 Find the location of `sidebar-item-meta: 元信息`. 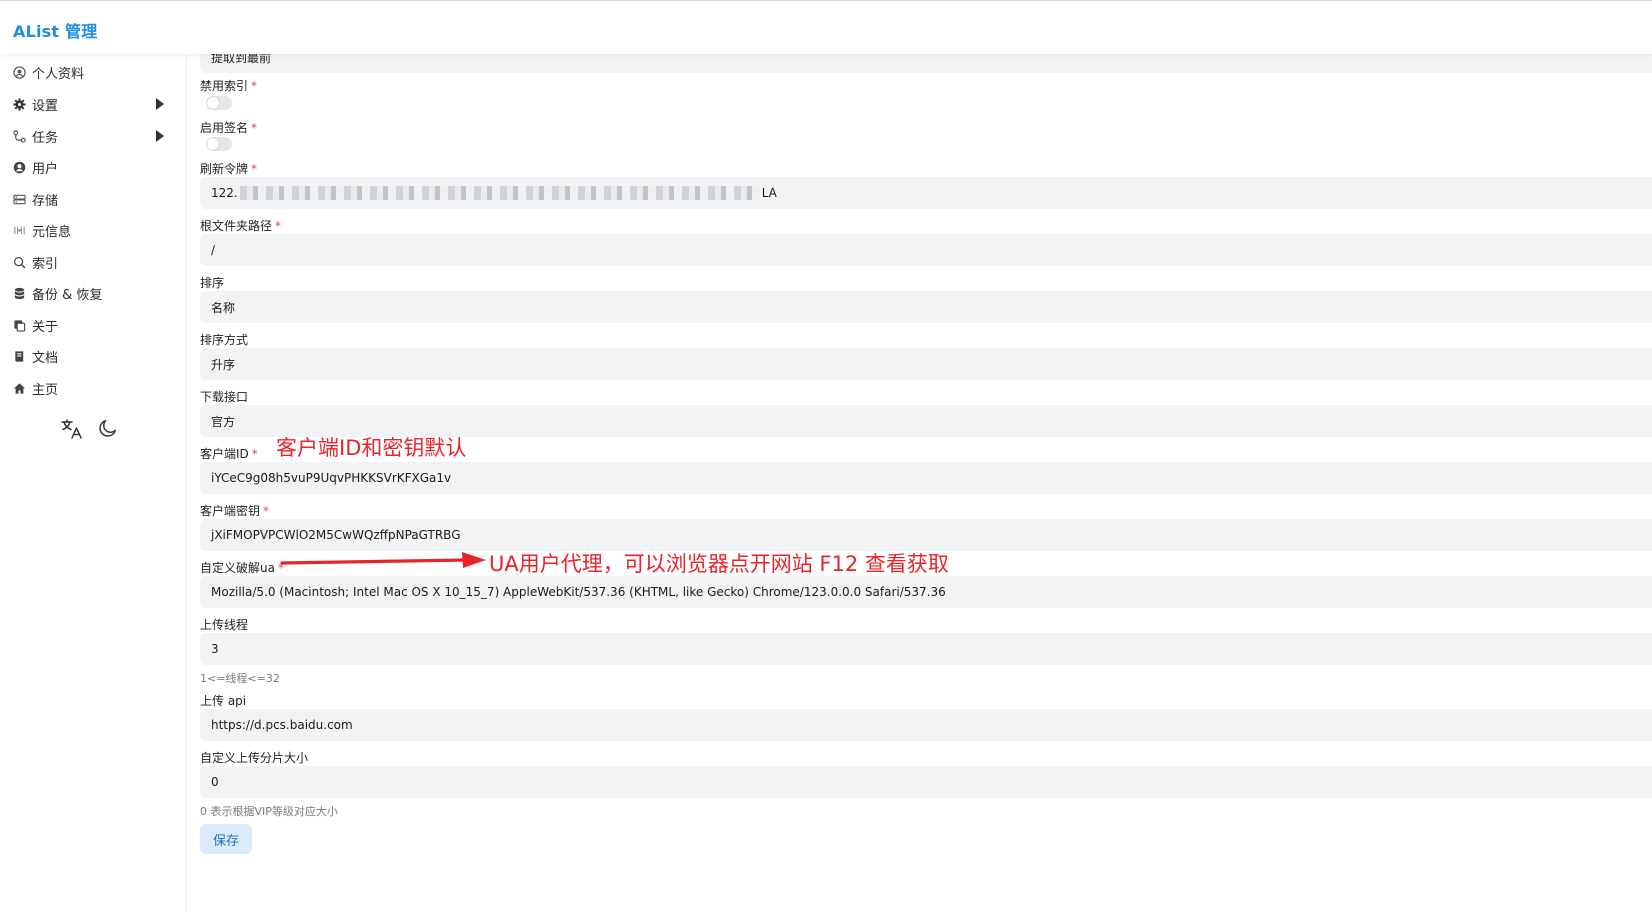

sidebar-item-meta: 元信息 is located at coordinates (93, 230).